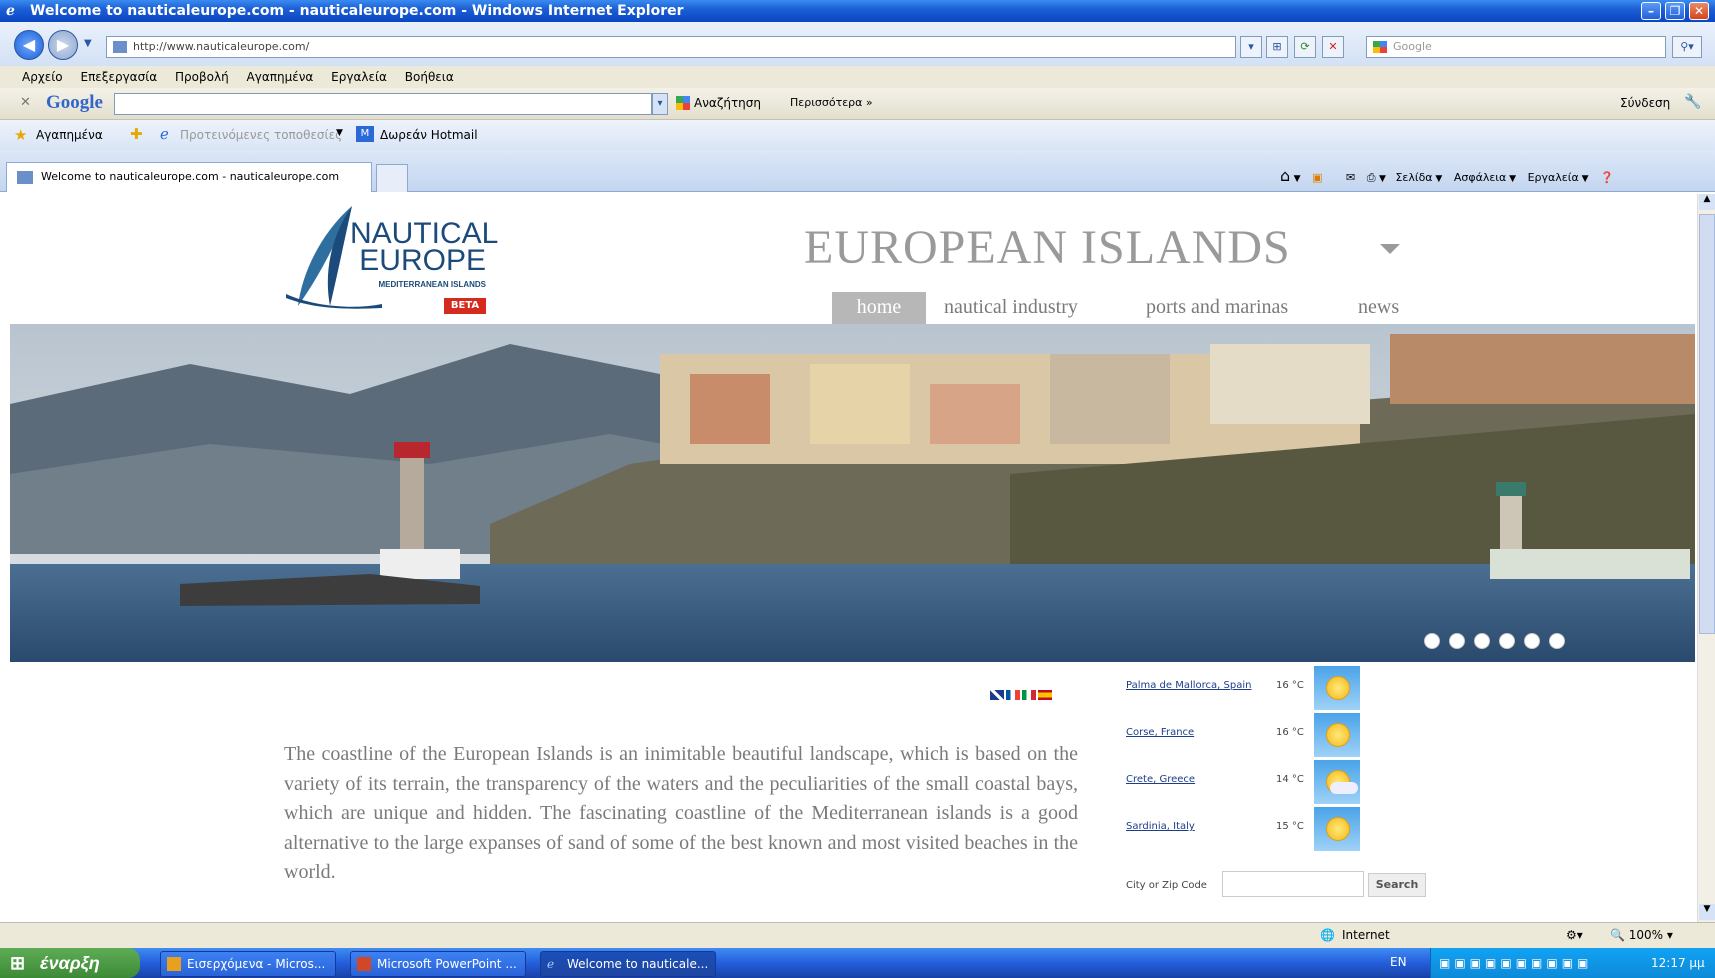 This screenshot has height=978, width=1715. I want to click on search-dropdown-icon: ▾, so click(660, 104).